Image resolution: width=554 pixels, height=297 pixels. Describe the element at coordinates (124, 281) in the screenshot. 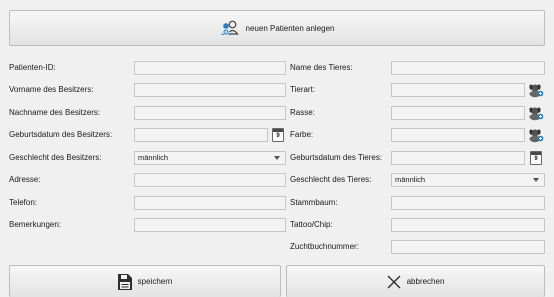

I see `save-icon` at that location.